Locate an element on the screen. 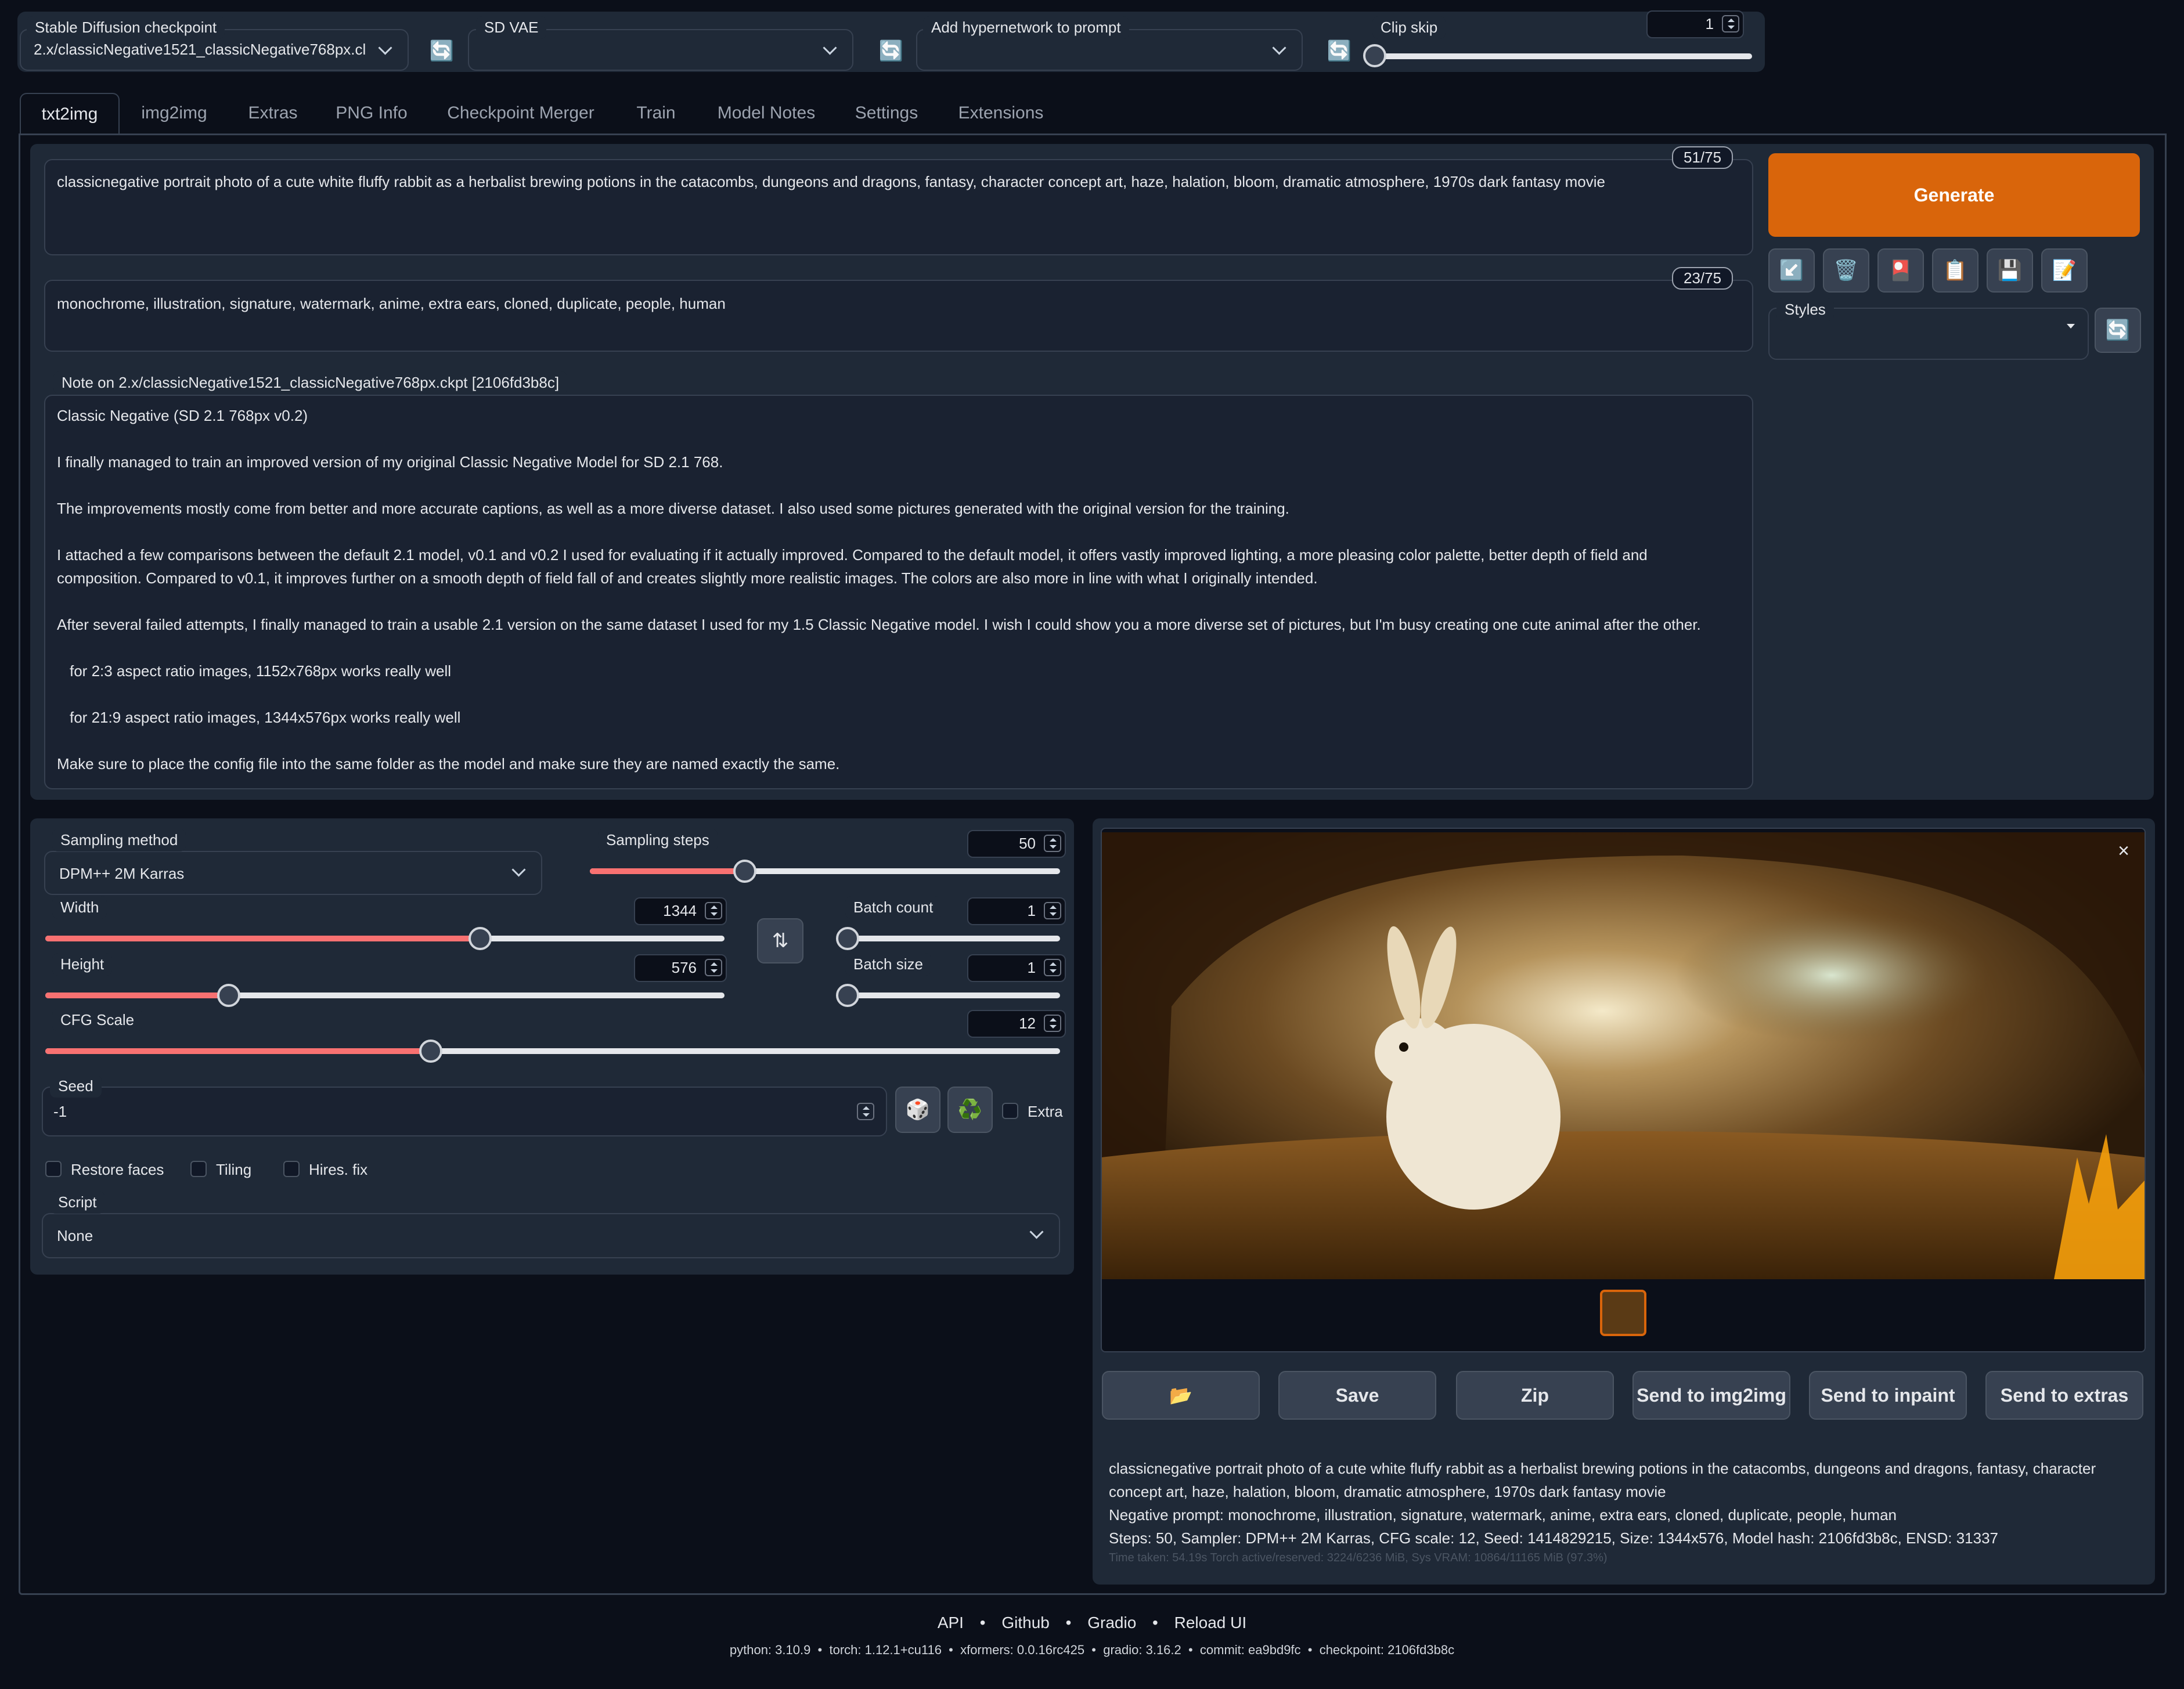 This screenshot has height=1689, width=2184. send-to-inpaint-button: Send to inpaint is located at coordinates (1888, 1395).